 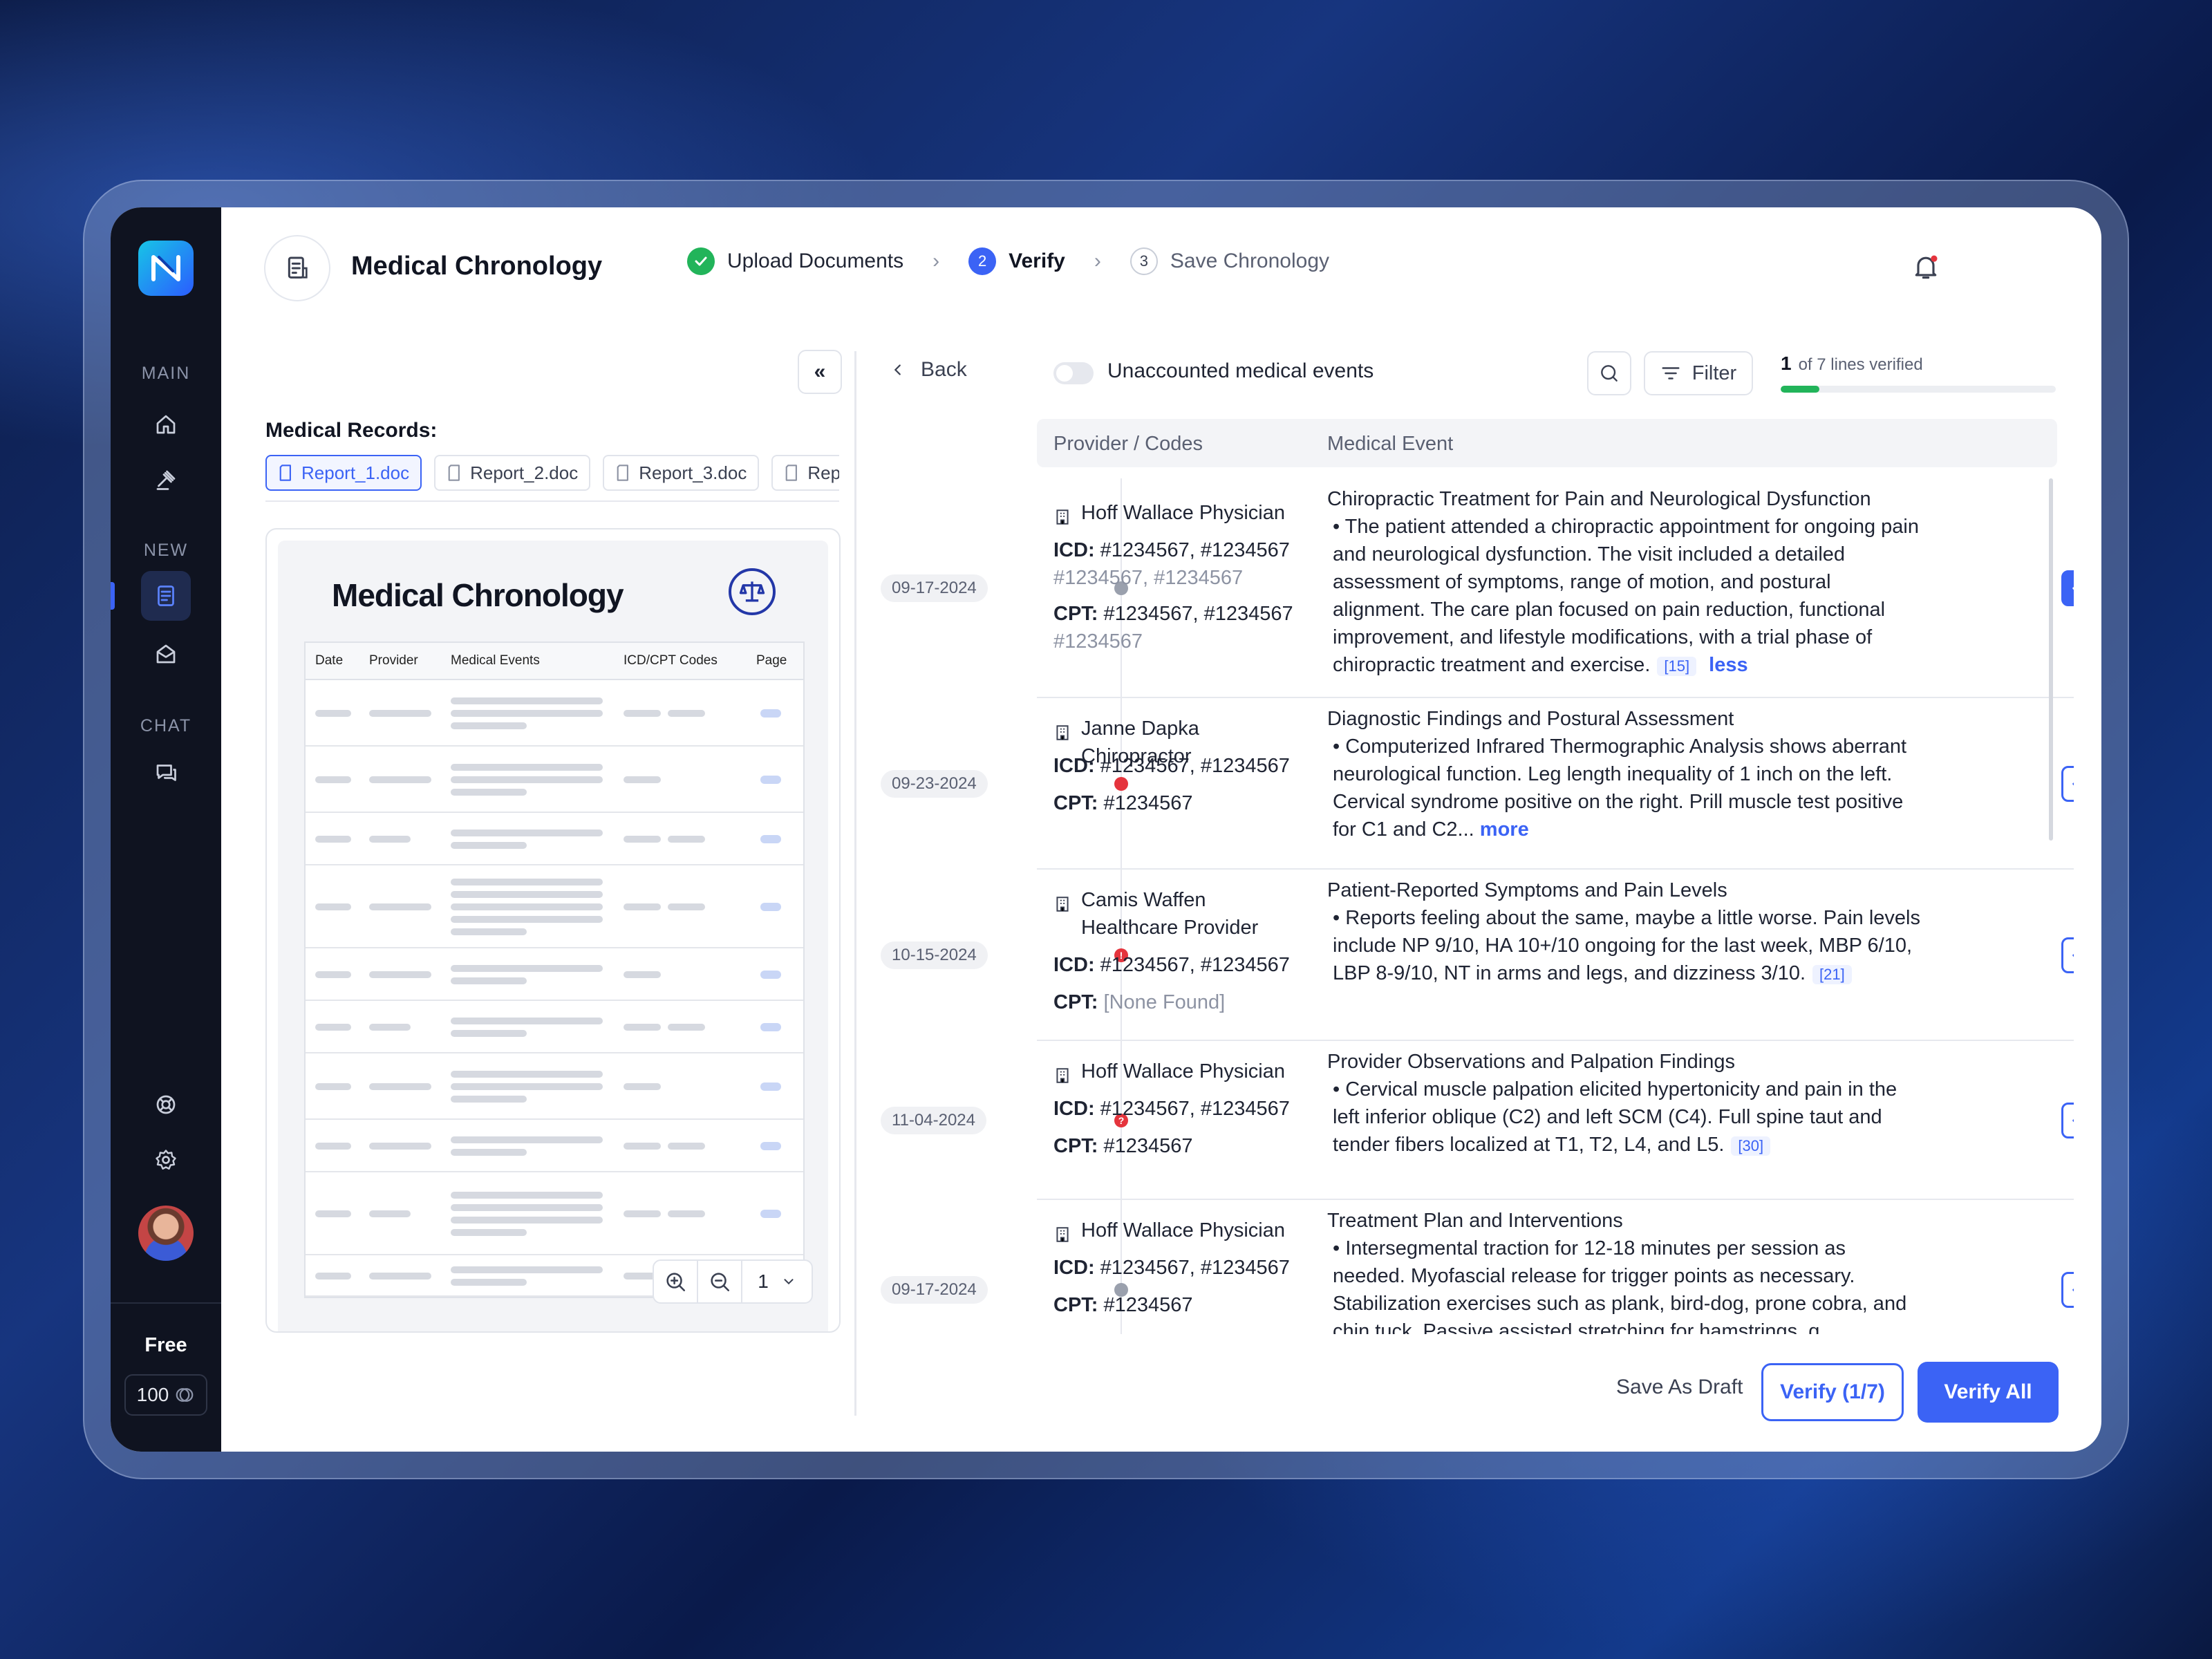 What do you see at coordinates (1926, 268) in the screenshot?
I see `notifications-button` at bounding box center [1926, 268].